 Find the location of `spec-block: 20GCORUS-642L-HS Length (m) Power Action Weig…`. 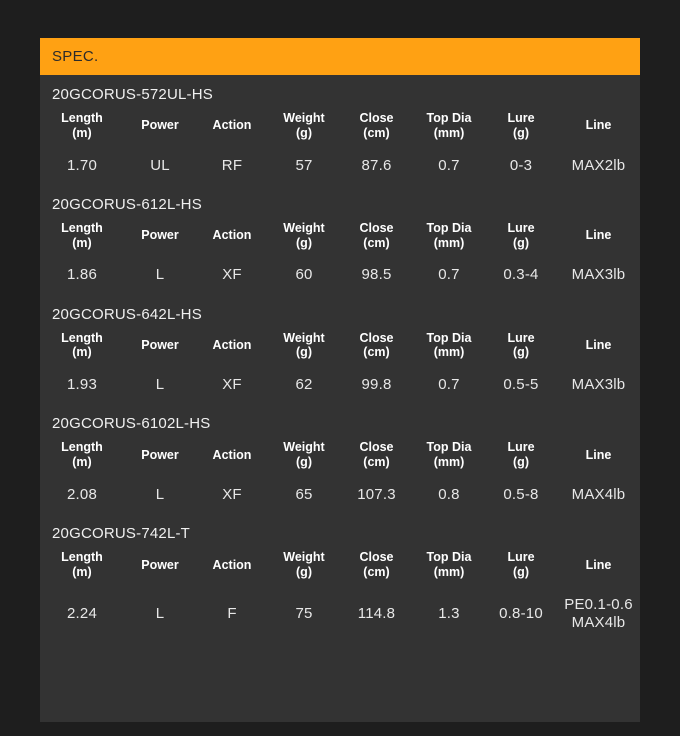

spec-block: 20GCORUS-642L-HS Length (m) Power Action Weig… is located at coordinates (340, 350).